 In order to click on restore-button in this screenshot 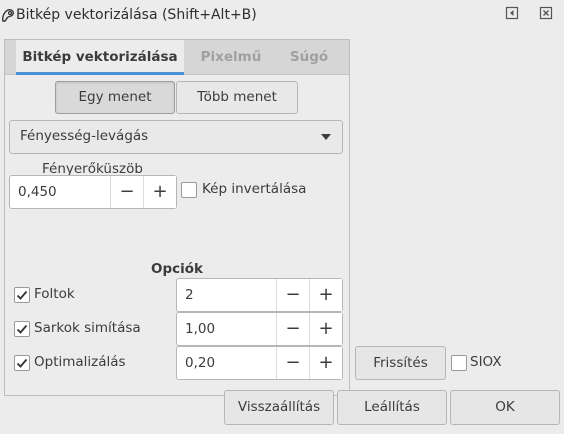, I will do `click(512, 13)`.